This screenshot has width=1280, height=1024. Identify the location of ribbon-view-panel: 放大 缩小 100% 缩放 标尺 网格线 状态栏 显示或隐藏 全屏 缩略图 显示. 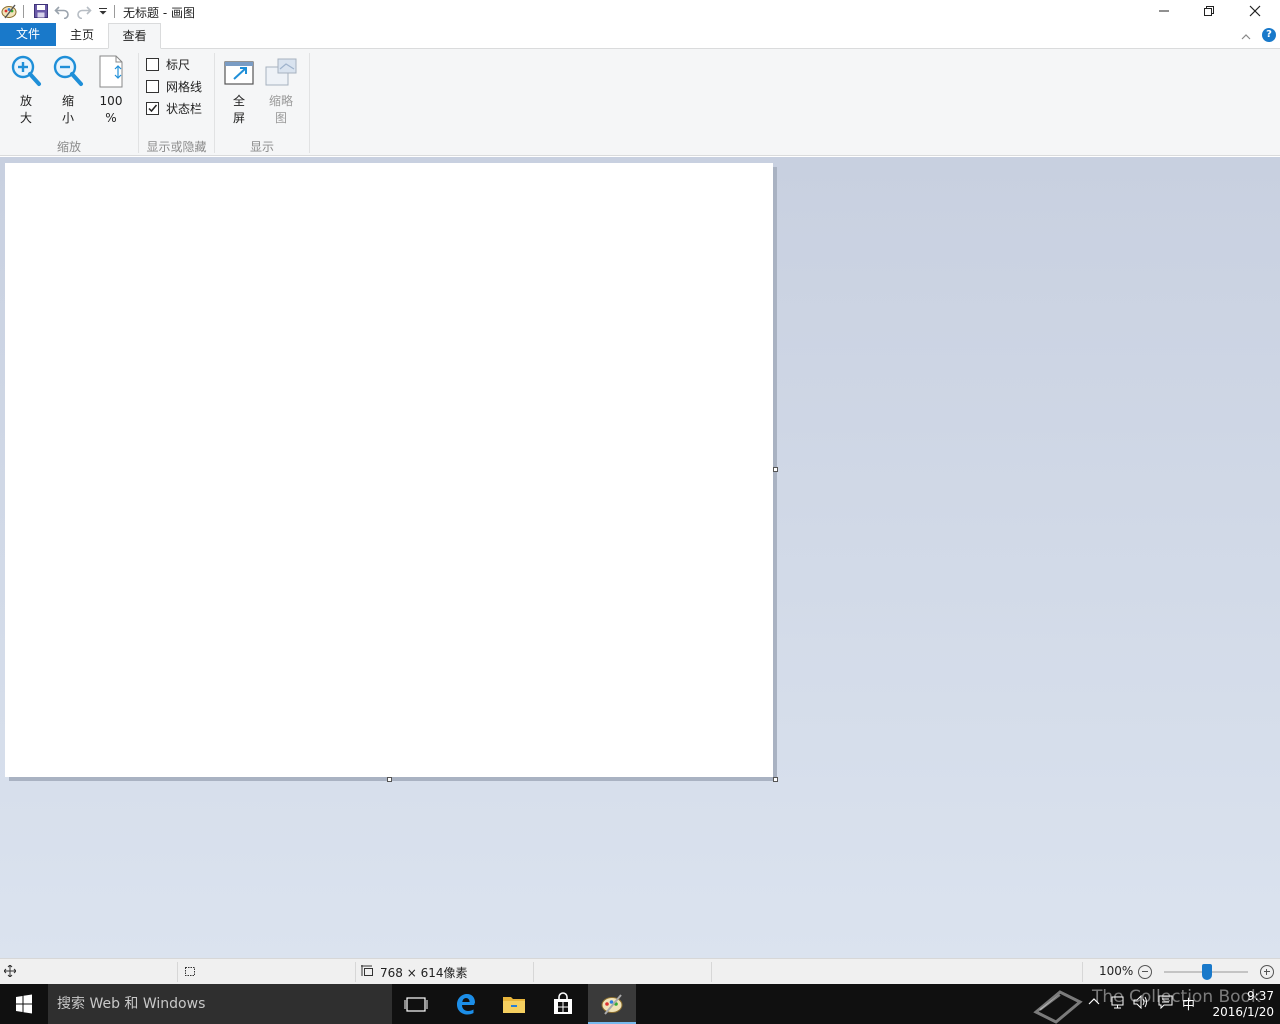
(640, 102).